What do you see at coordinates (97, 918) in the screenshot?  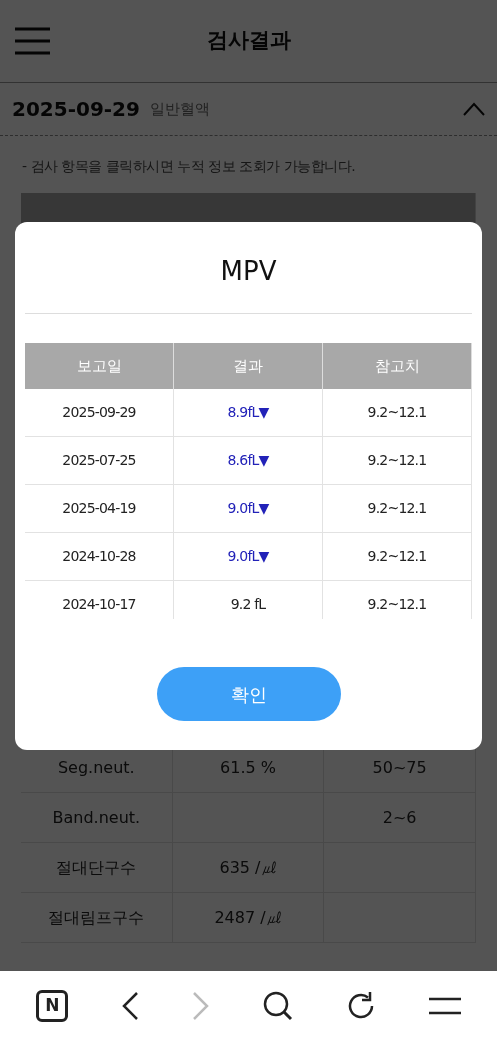 I see `test-name-cell: 절대림프구수` at bounding box center [97, 918].